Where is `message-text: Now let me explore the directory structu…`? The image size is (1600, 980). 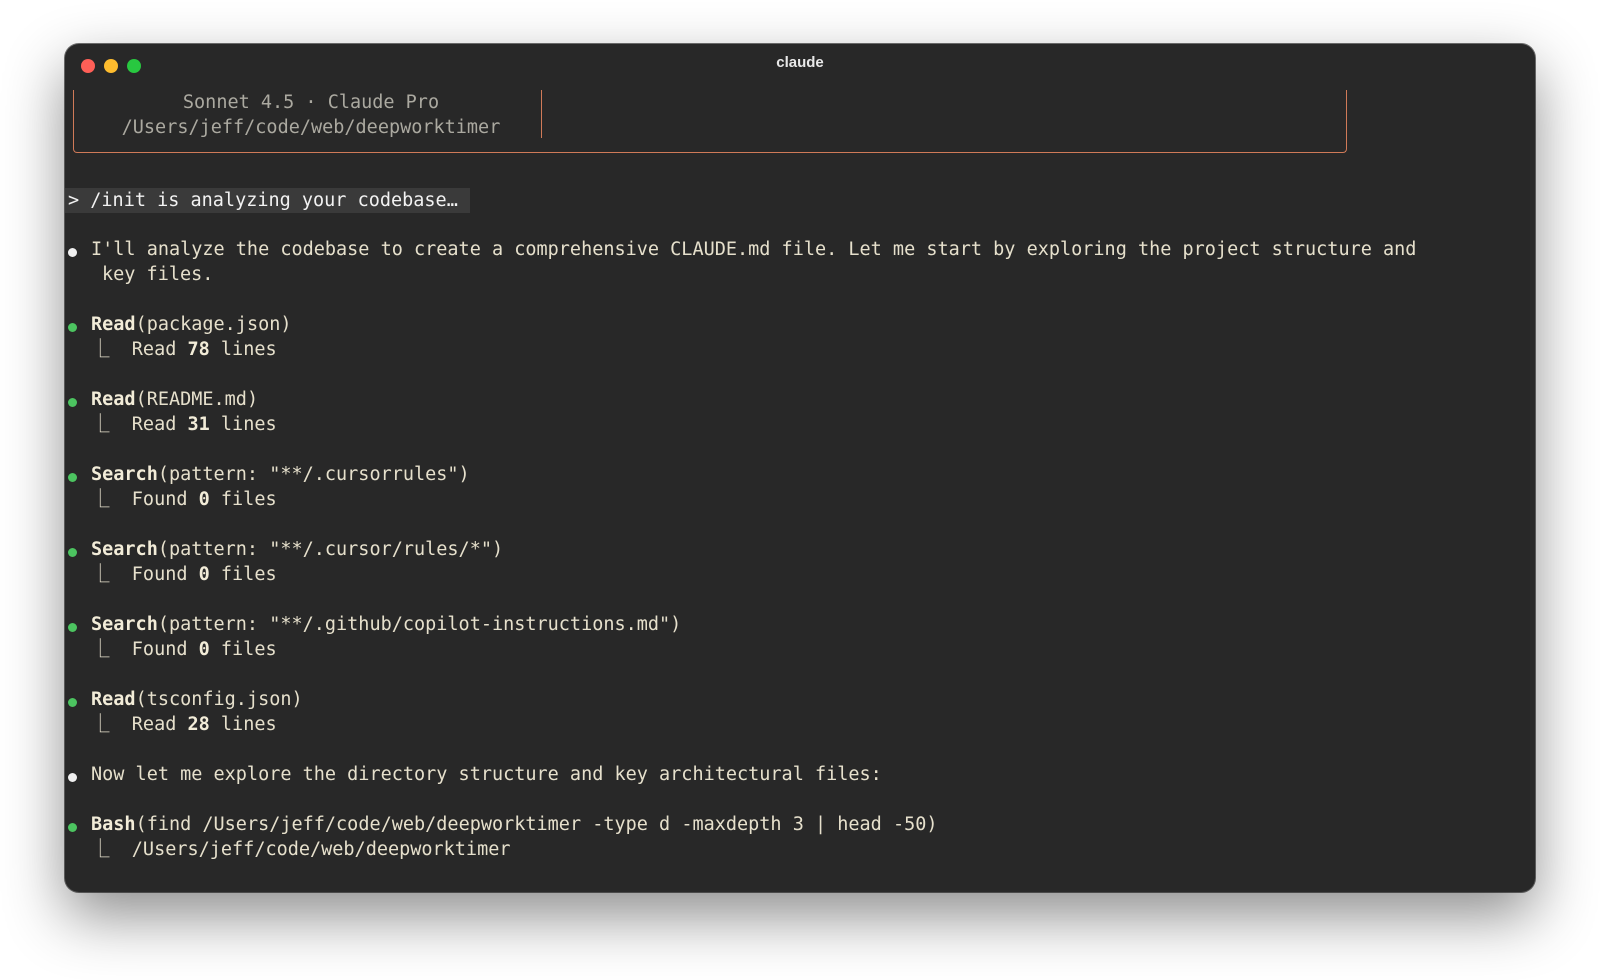 message-text: Now let me explore the directory structu… is located at coordinates (486, 774).